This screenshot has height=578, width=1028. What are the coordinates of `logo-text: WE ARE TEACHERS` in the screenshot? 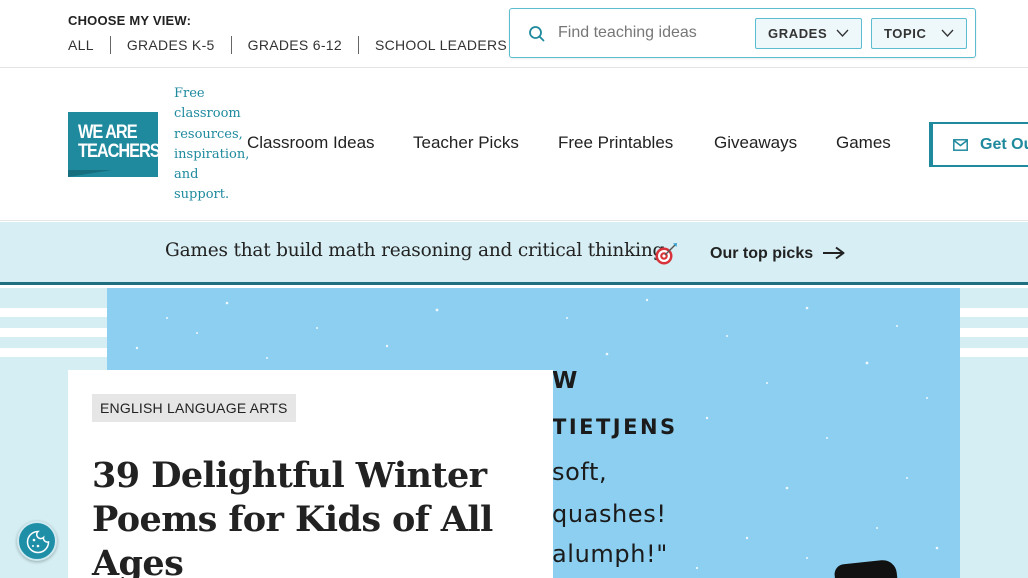 It's located at (119, 142).